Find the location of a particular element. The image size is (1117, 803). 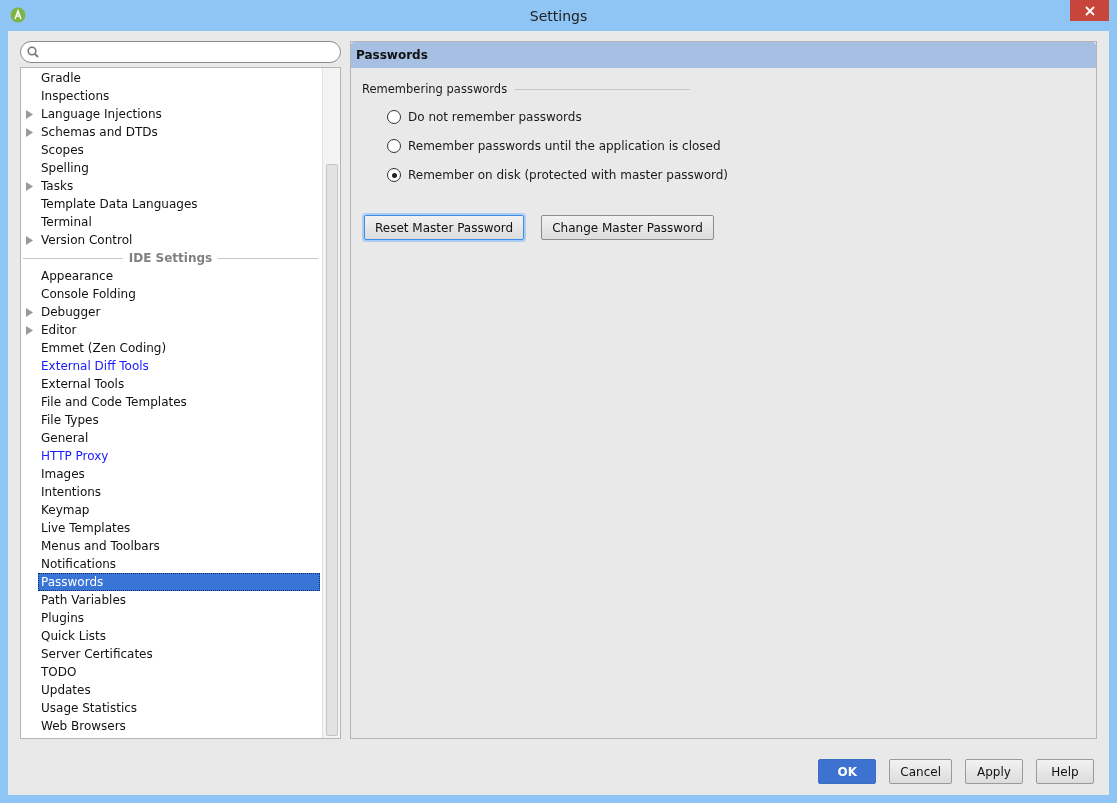

option-label: Remember passwords until the application is closed is located at coordinates (564, 146).